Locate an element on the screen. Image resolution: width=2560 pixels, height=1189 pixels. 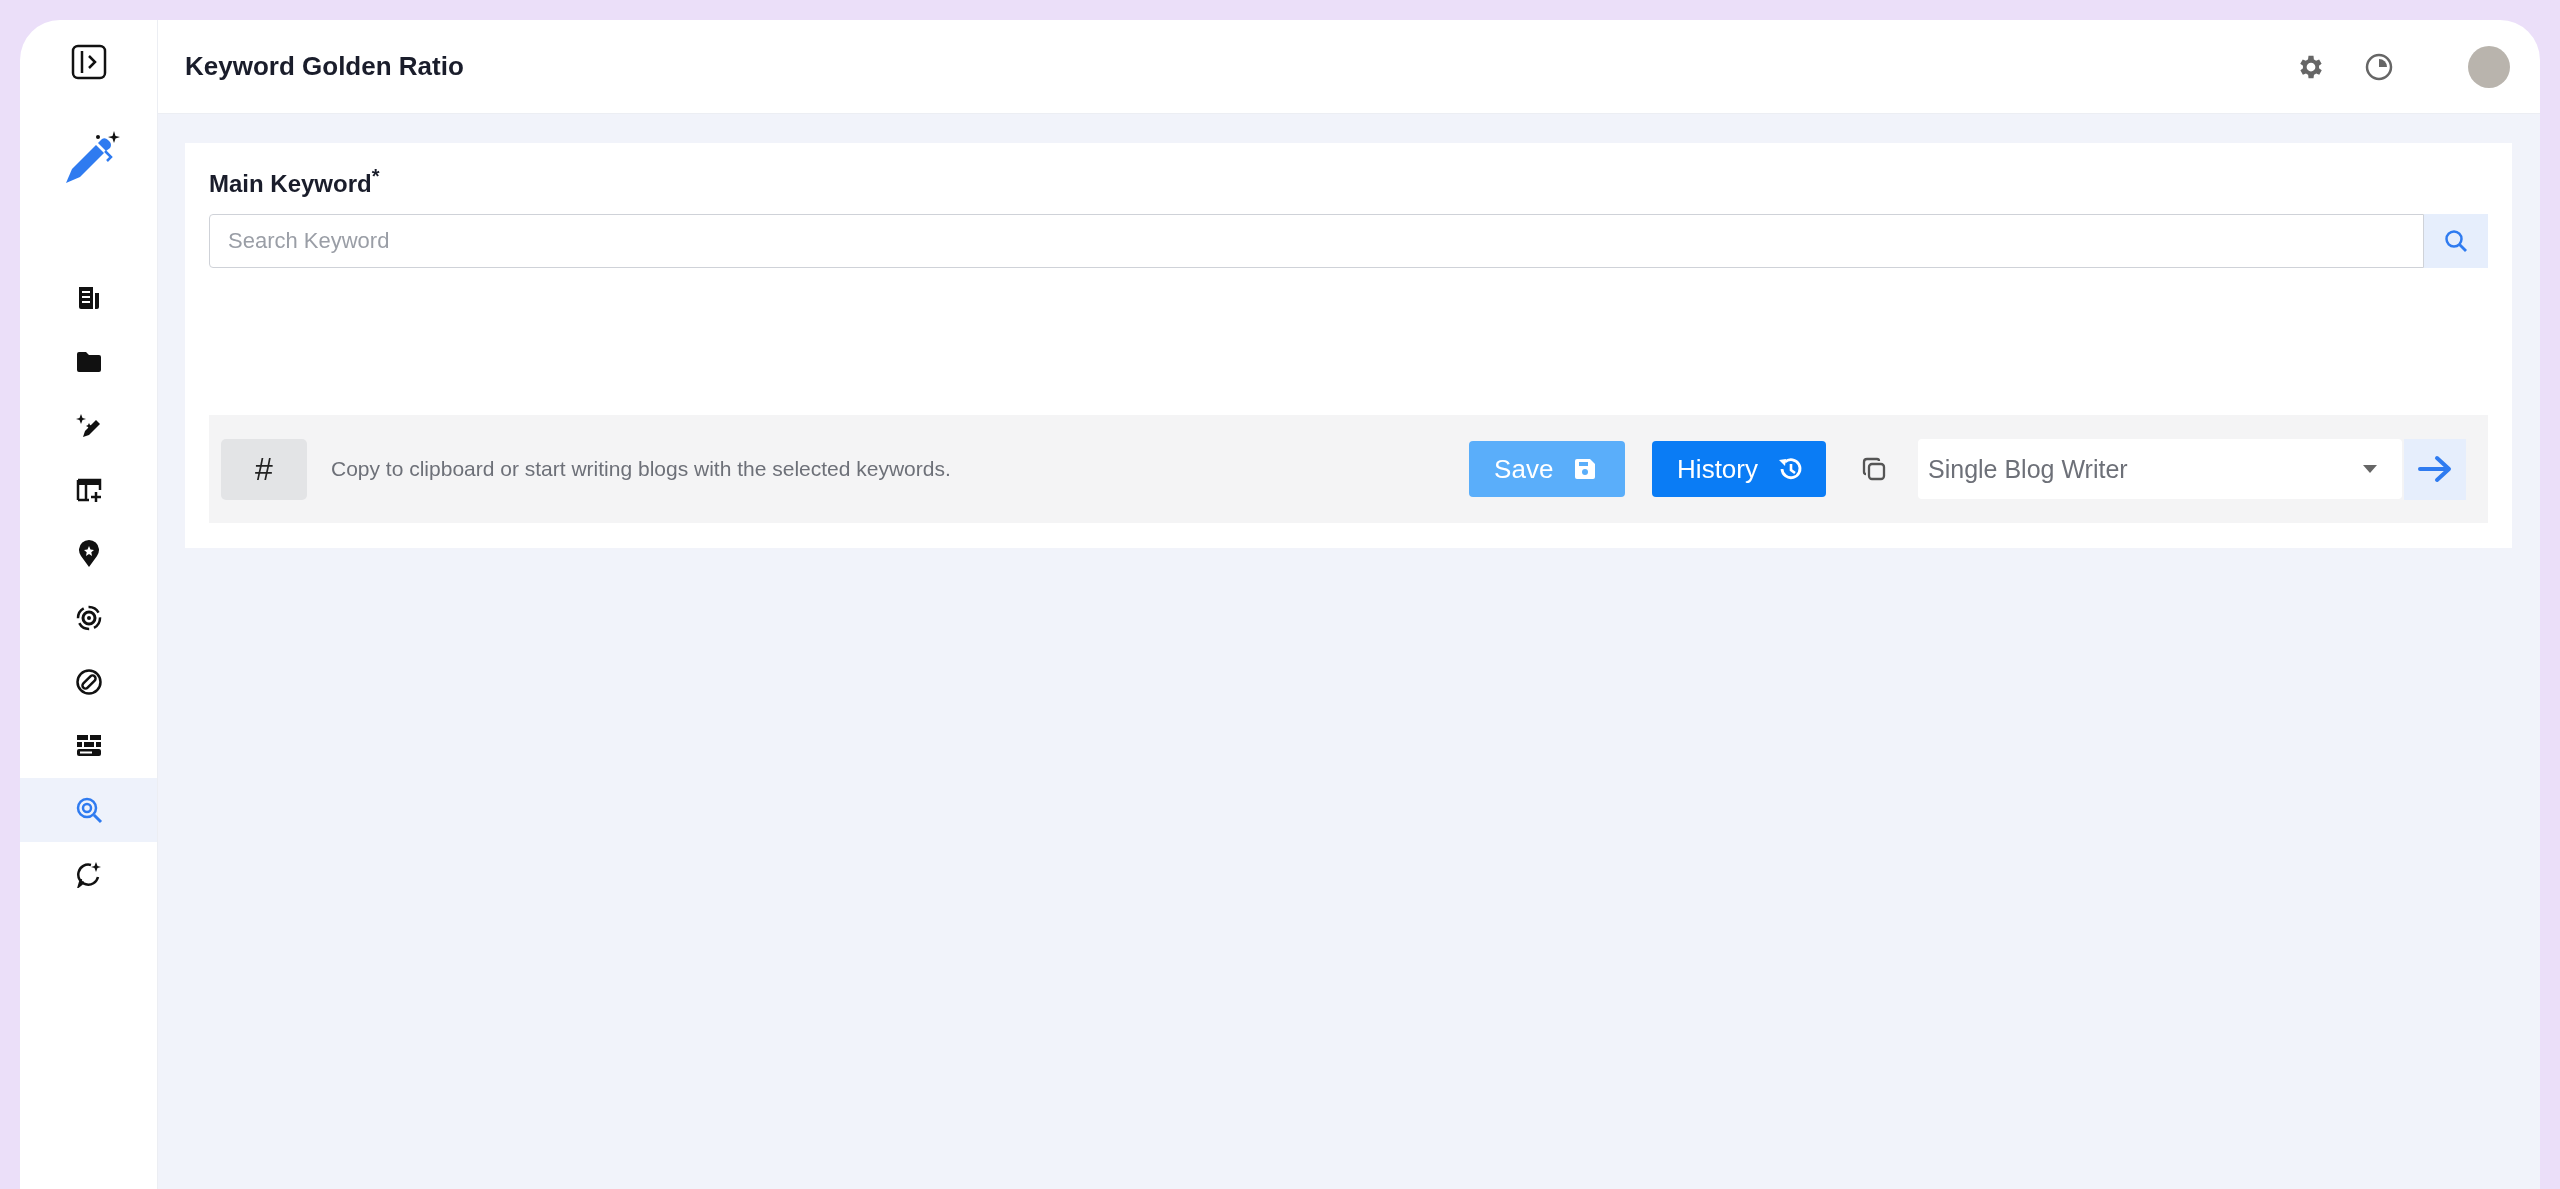
field-label: Main Keyword$^{*}$ is located at coordinates (295, 181).